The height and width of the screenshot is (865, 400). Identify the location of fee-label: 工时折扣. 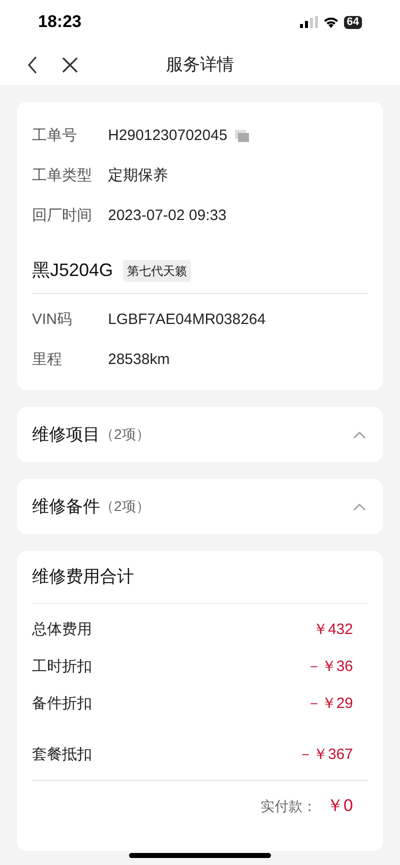
(62, 667).